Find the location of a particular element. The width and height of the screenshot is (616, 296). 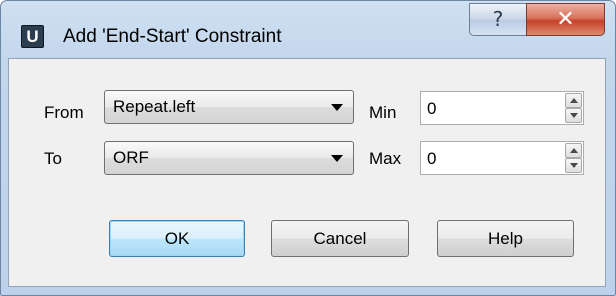

help-button: Help is located at coordinates (505, 238).